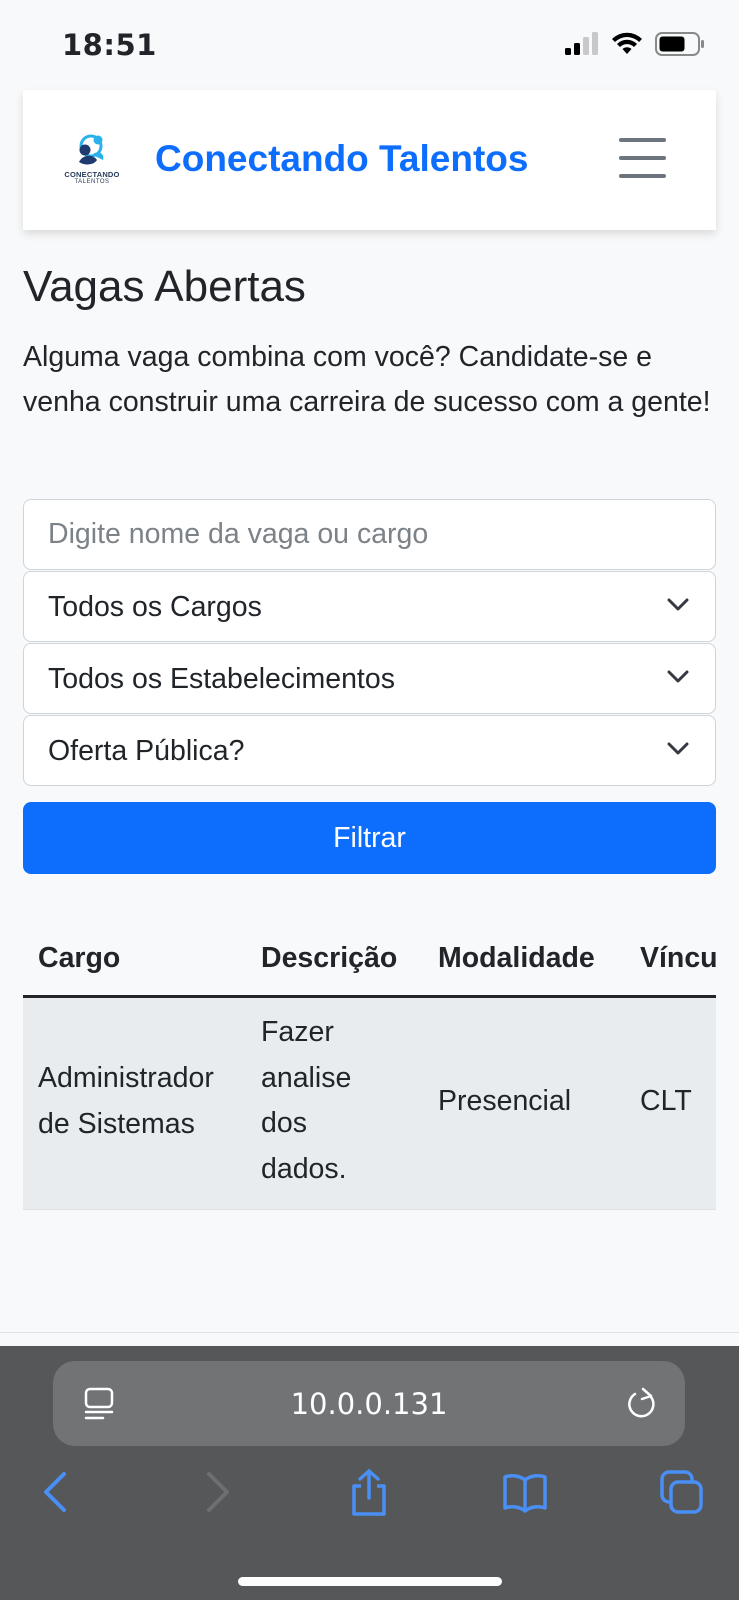 The height and width of the screenshot is (1600, 739). Describe the element at coordinates (216, 1492) in the screenshot. I see `forward-icon` at that location.